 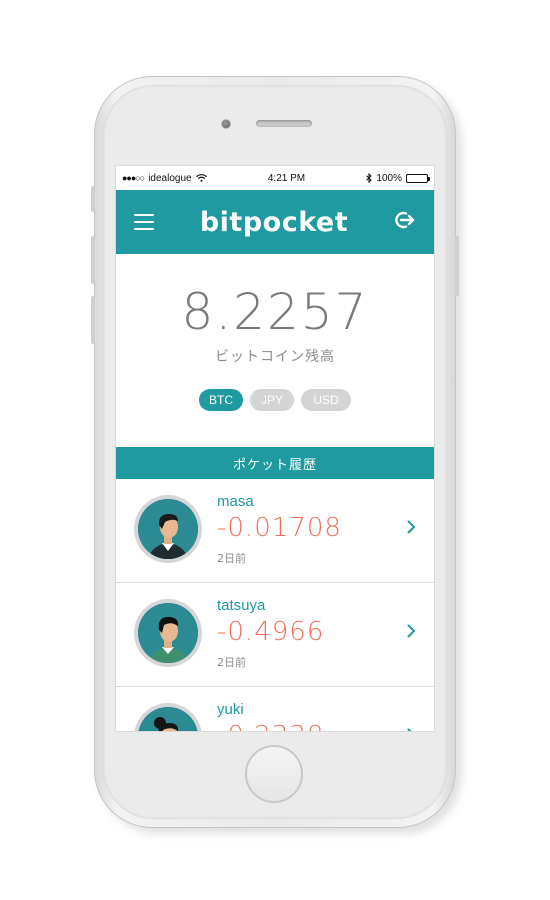 What do you see at coordinates (286, 178) in the screenshot?
I see `status-time: 4:21 PM` at bounding box center [286, 178].